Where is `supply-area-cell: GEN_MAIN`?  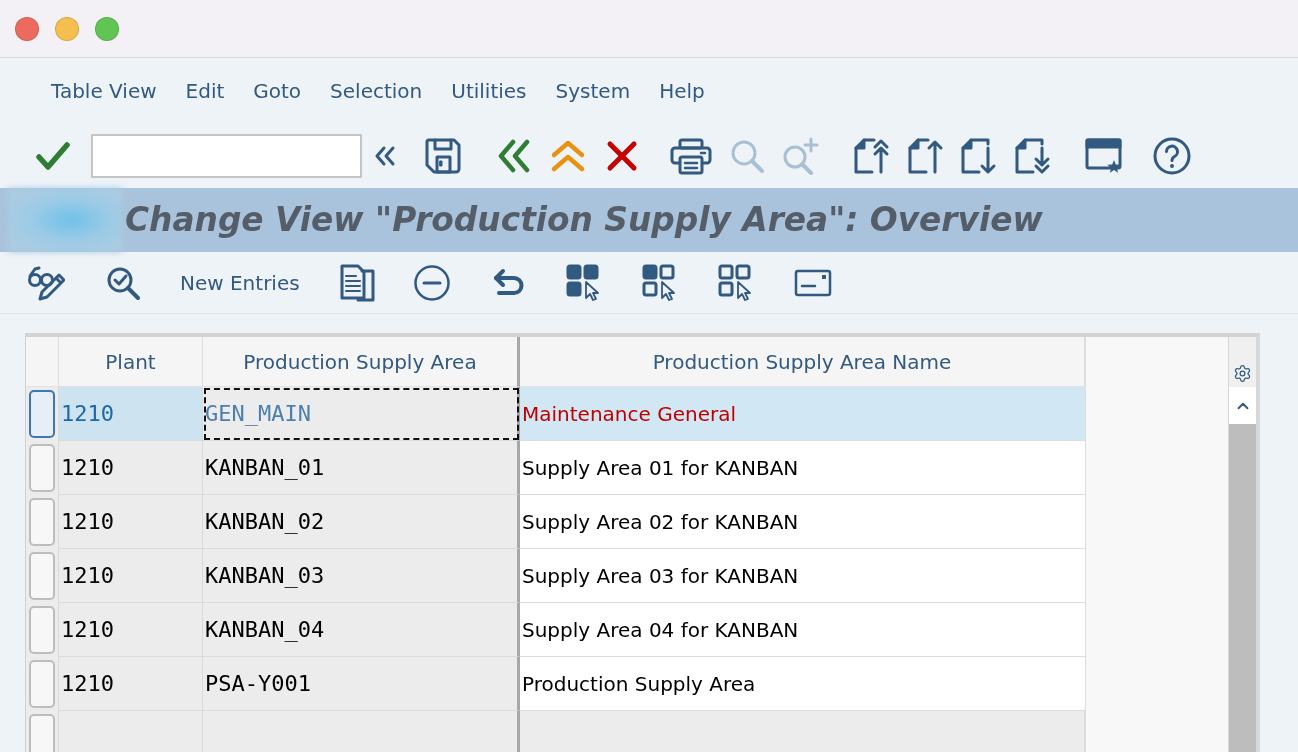
supply-area-cell: GEN_MAIN is located at coordinates (361, 414).